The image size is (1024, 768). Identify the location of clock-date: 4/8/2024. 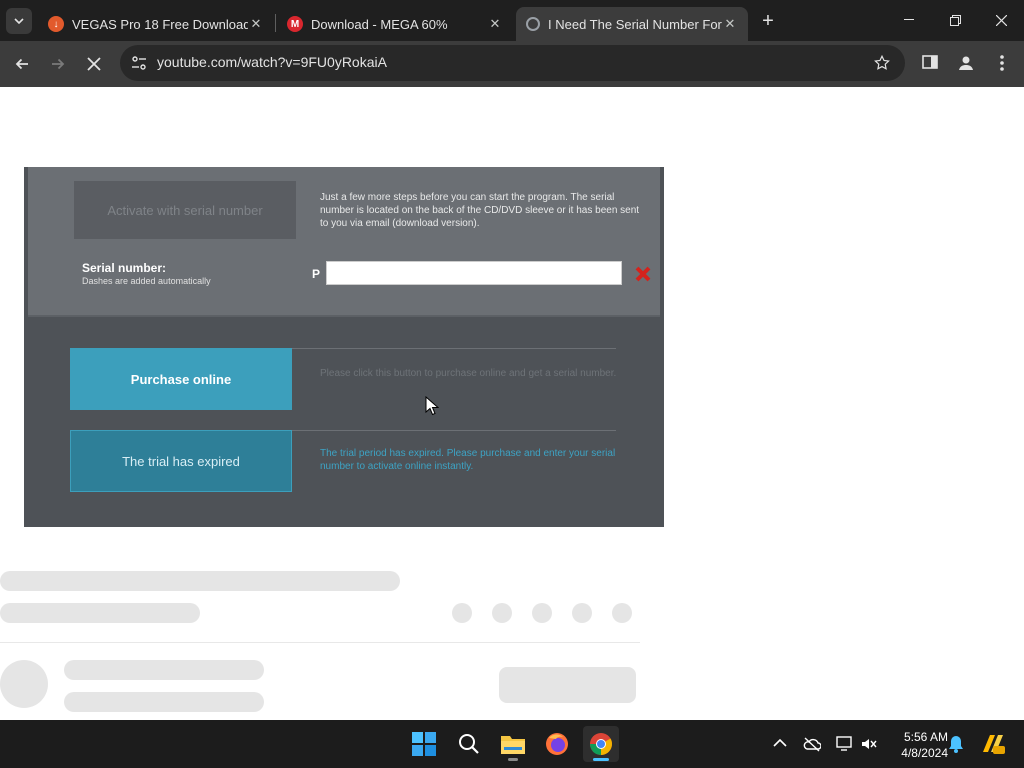
(924, 753).